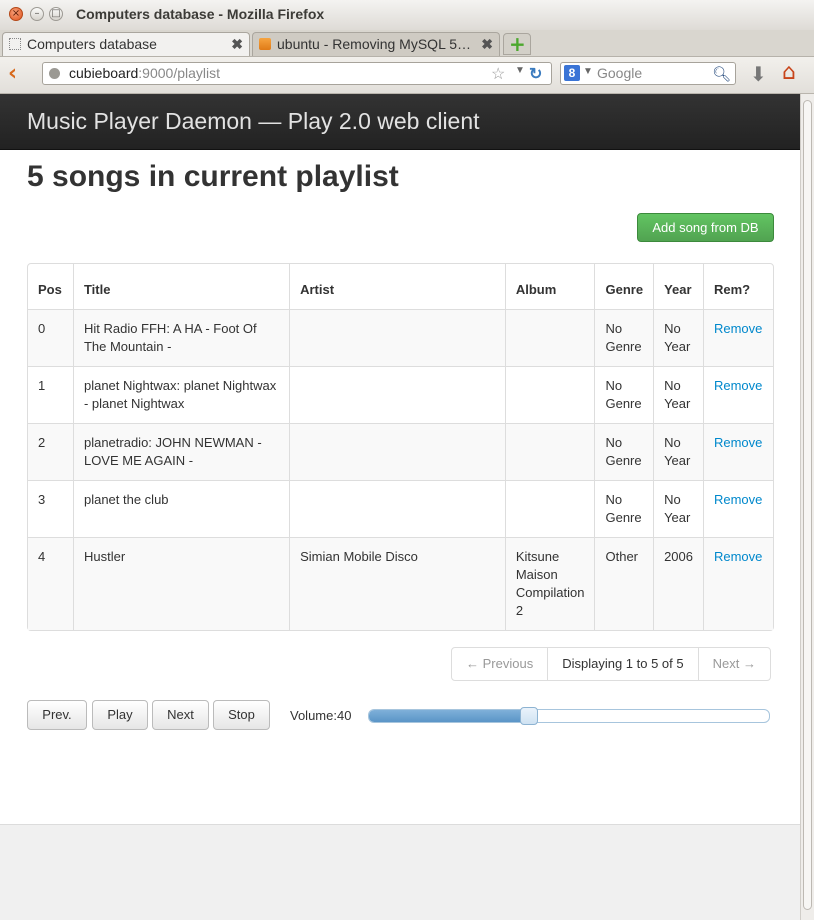 The width and height of the screenshot is (814, 920). What do you see at coordinates (57, 715) in the screenshot?
I see `prev-track-button: Prev.` at bounding box center [57, 715].